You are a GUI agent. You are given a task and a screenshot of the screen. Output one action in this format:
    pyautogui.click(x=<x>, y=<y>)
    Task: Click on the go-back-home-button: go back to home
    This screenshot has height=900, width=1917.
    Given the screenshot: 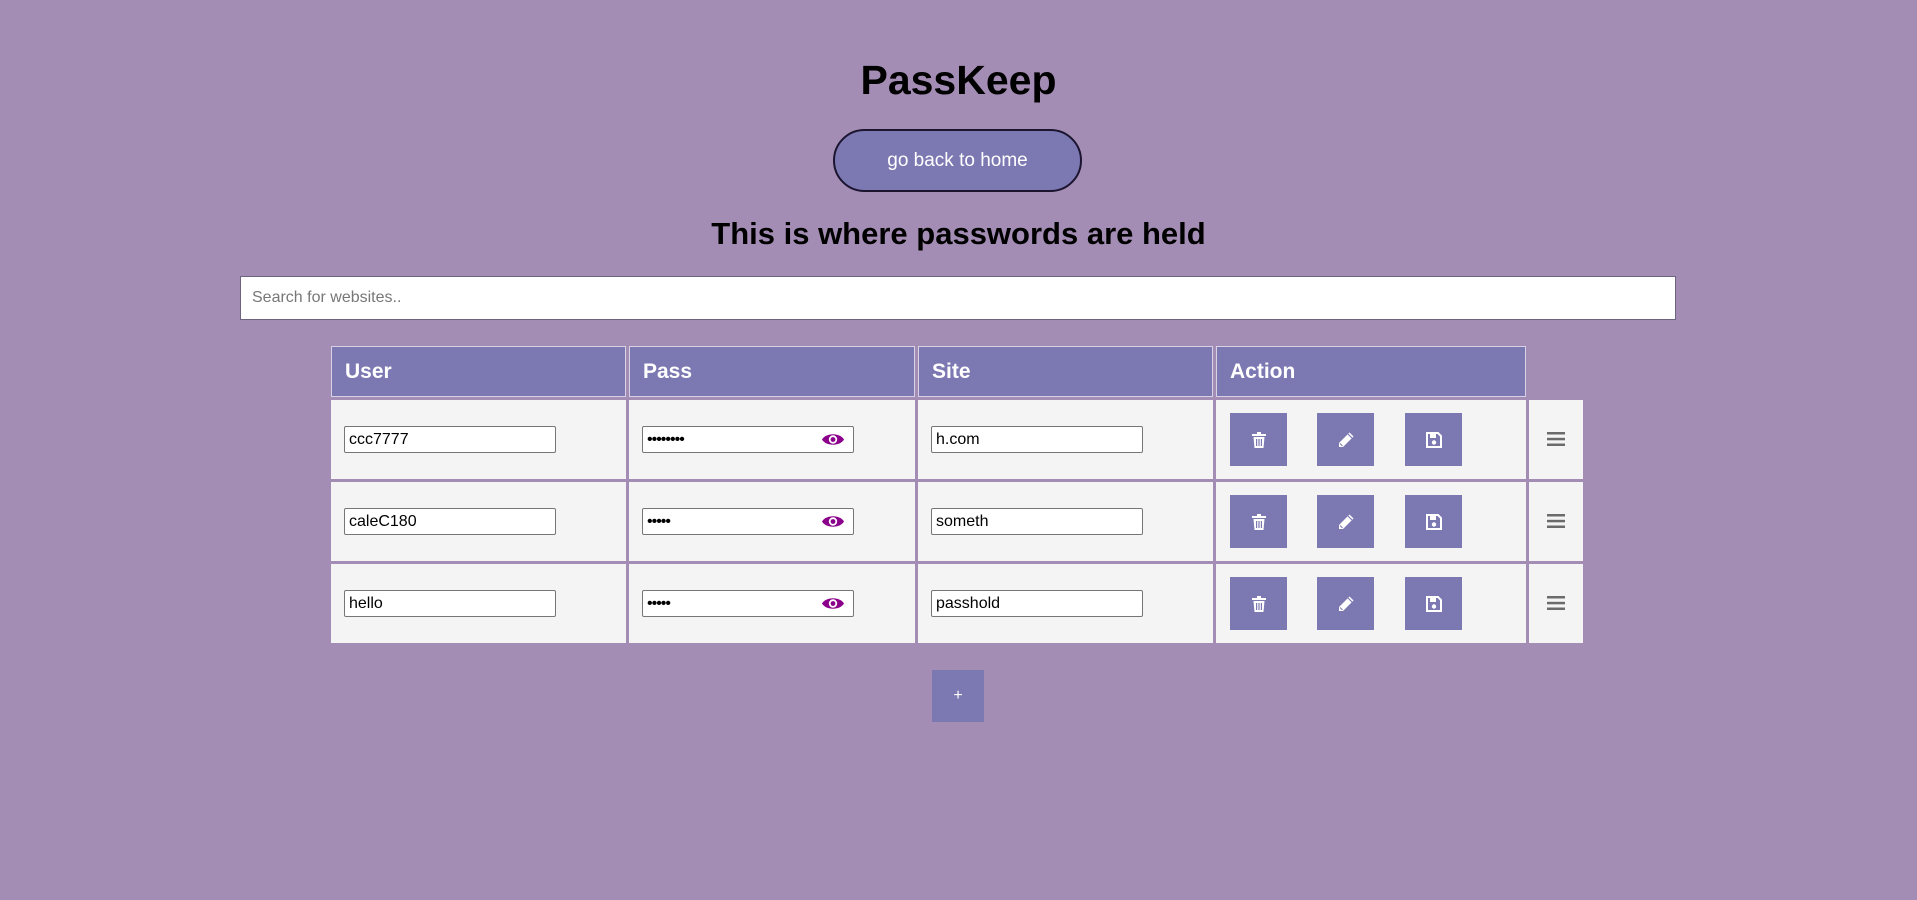 What is the action you would take?
    pyautogui.click(x=957, y=160)
    